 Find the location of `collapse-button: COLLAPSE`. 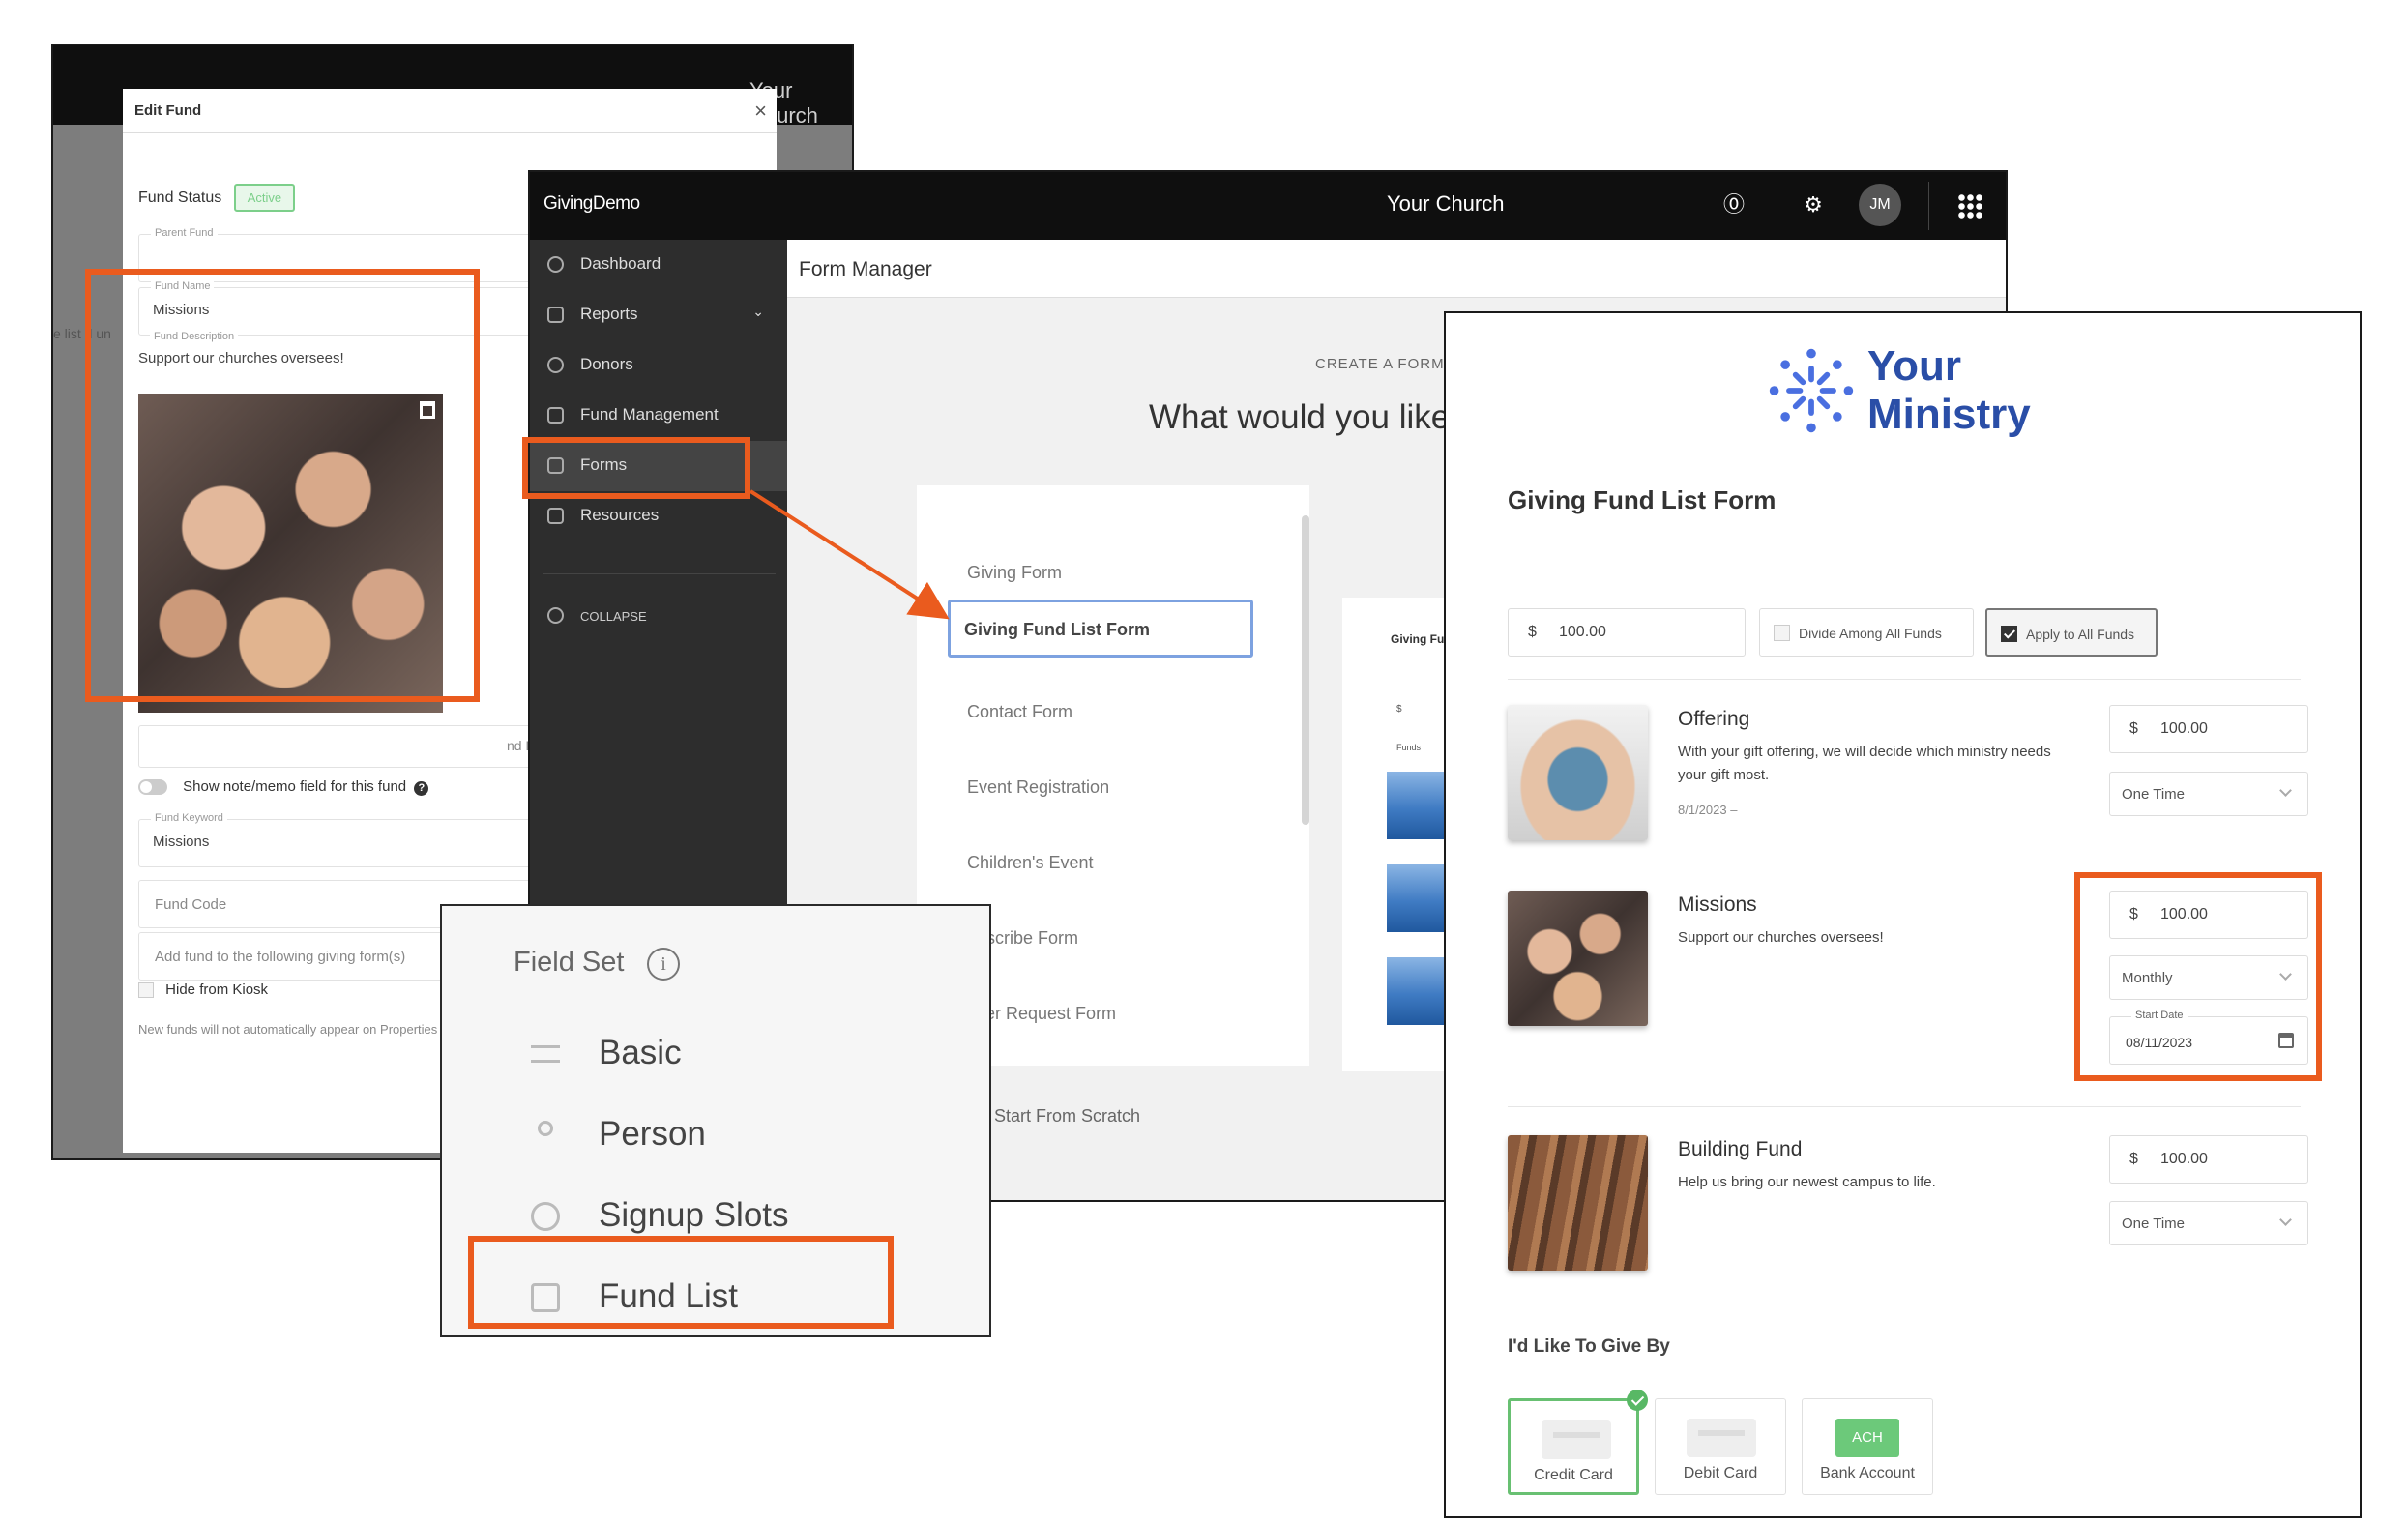

collapse-button: COLLAPSE is located at coordinates (658, 617).